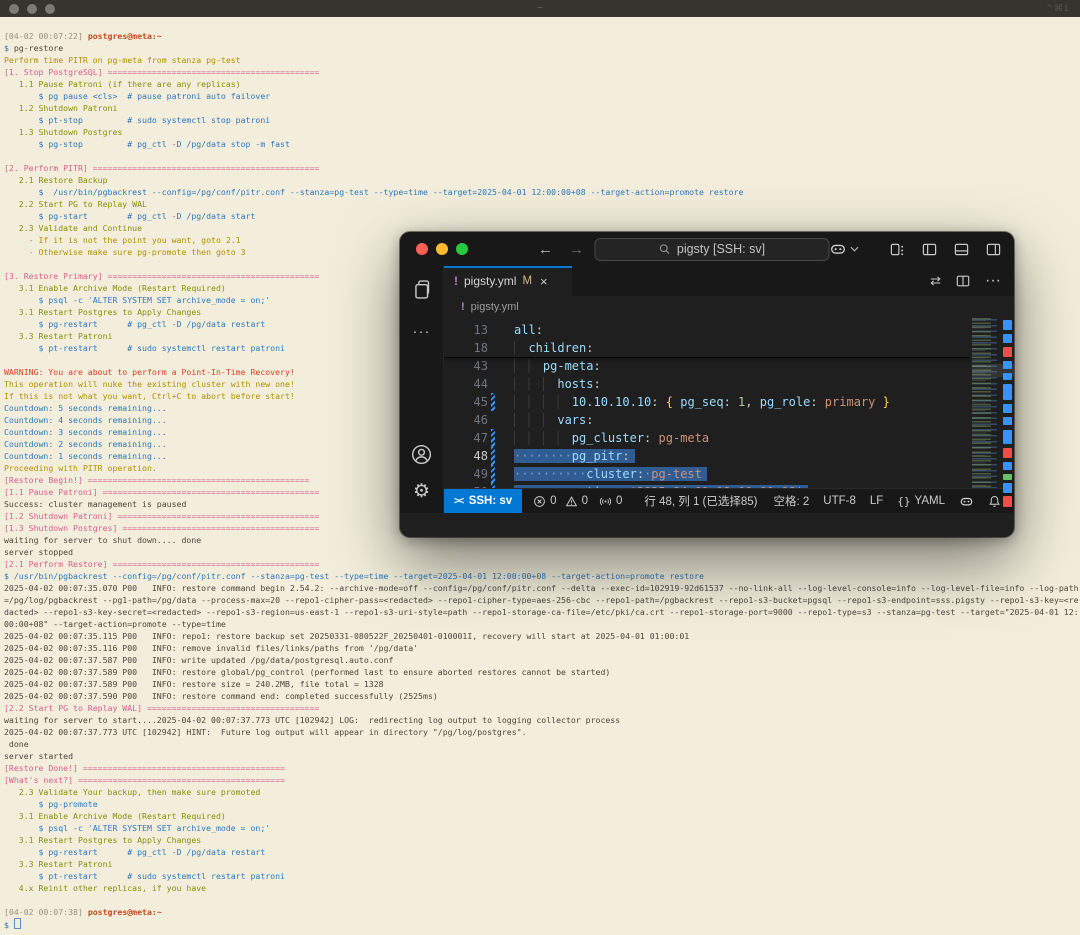 The width and height of the screenshot is (1080, 935). Describe the element at coordinates (574, 456) in the screenshot. I see `selection-highlight: ········pg_pitr:` at that location.